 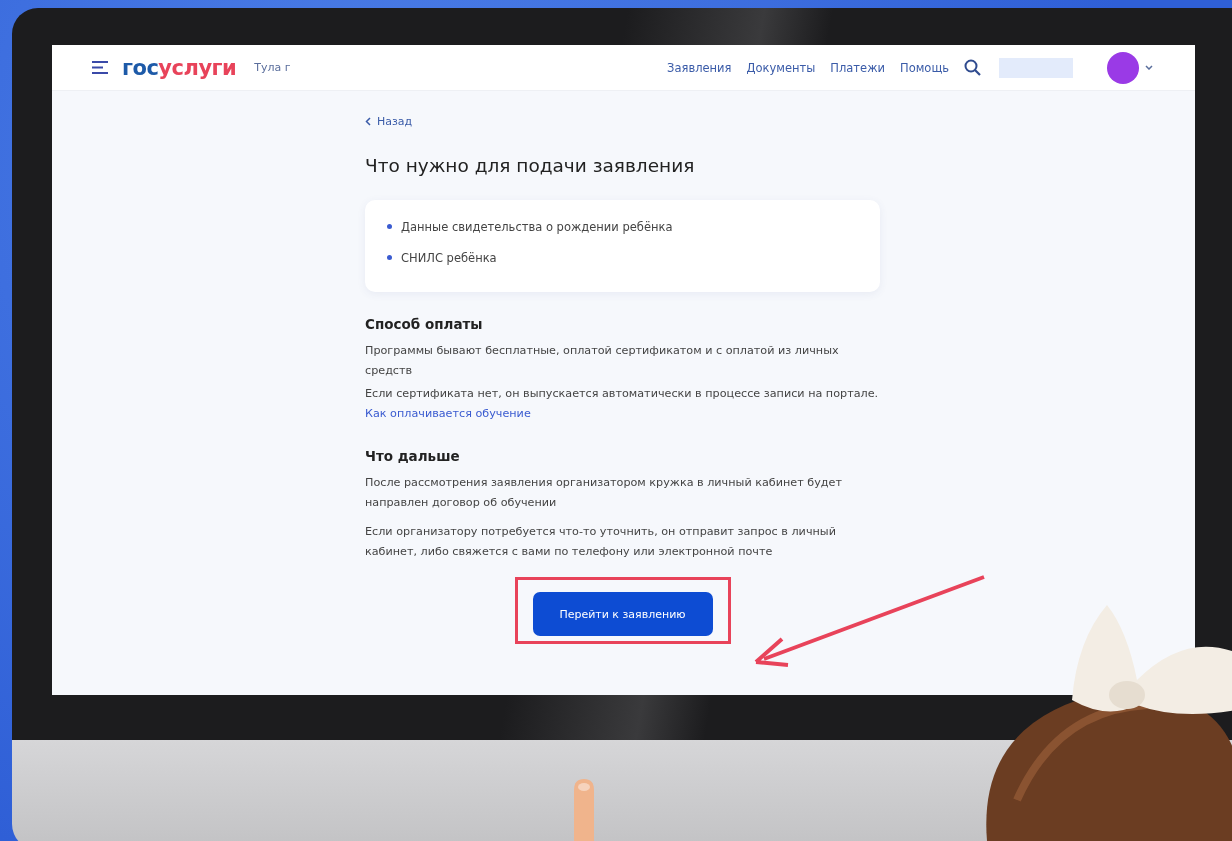 What do you see at coordinates (449, 257) in the screenshot?
I see `requirement-text: СНИЛС ребёнка` at bounding box center [449, 257].